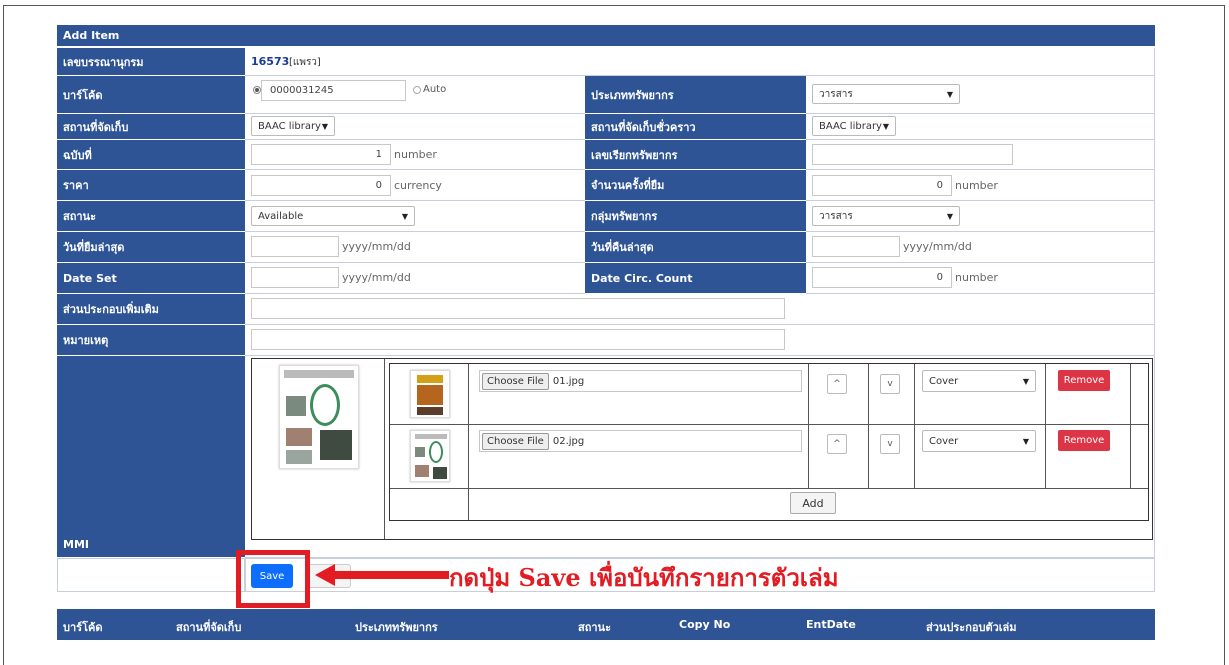  I want to click on date-set-input, so click(295, 277).